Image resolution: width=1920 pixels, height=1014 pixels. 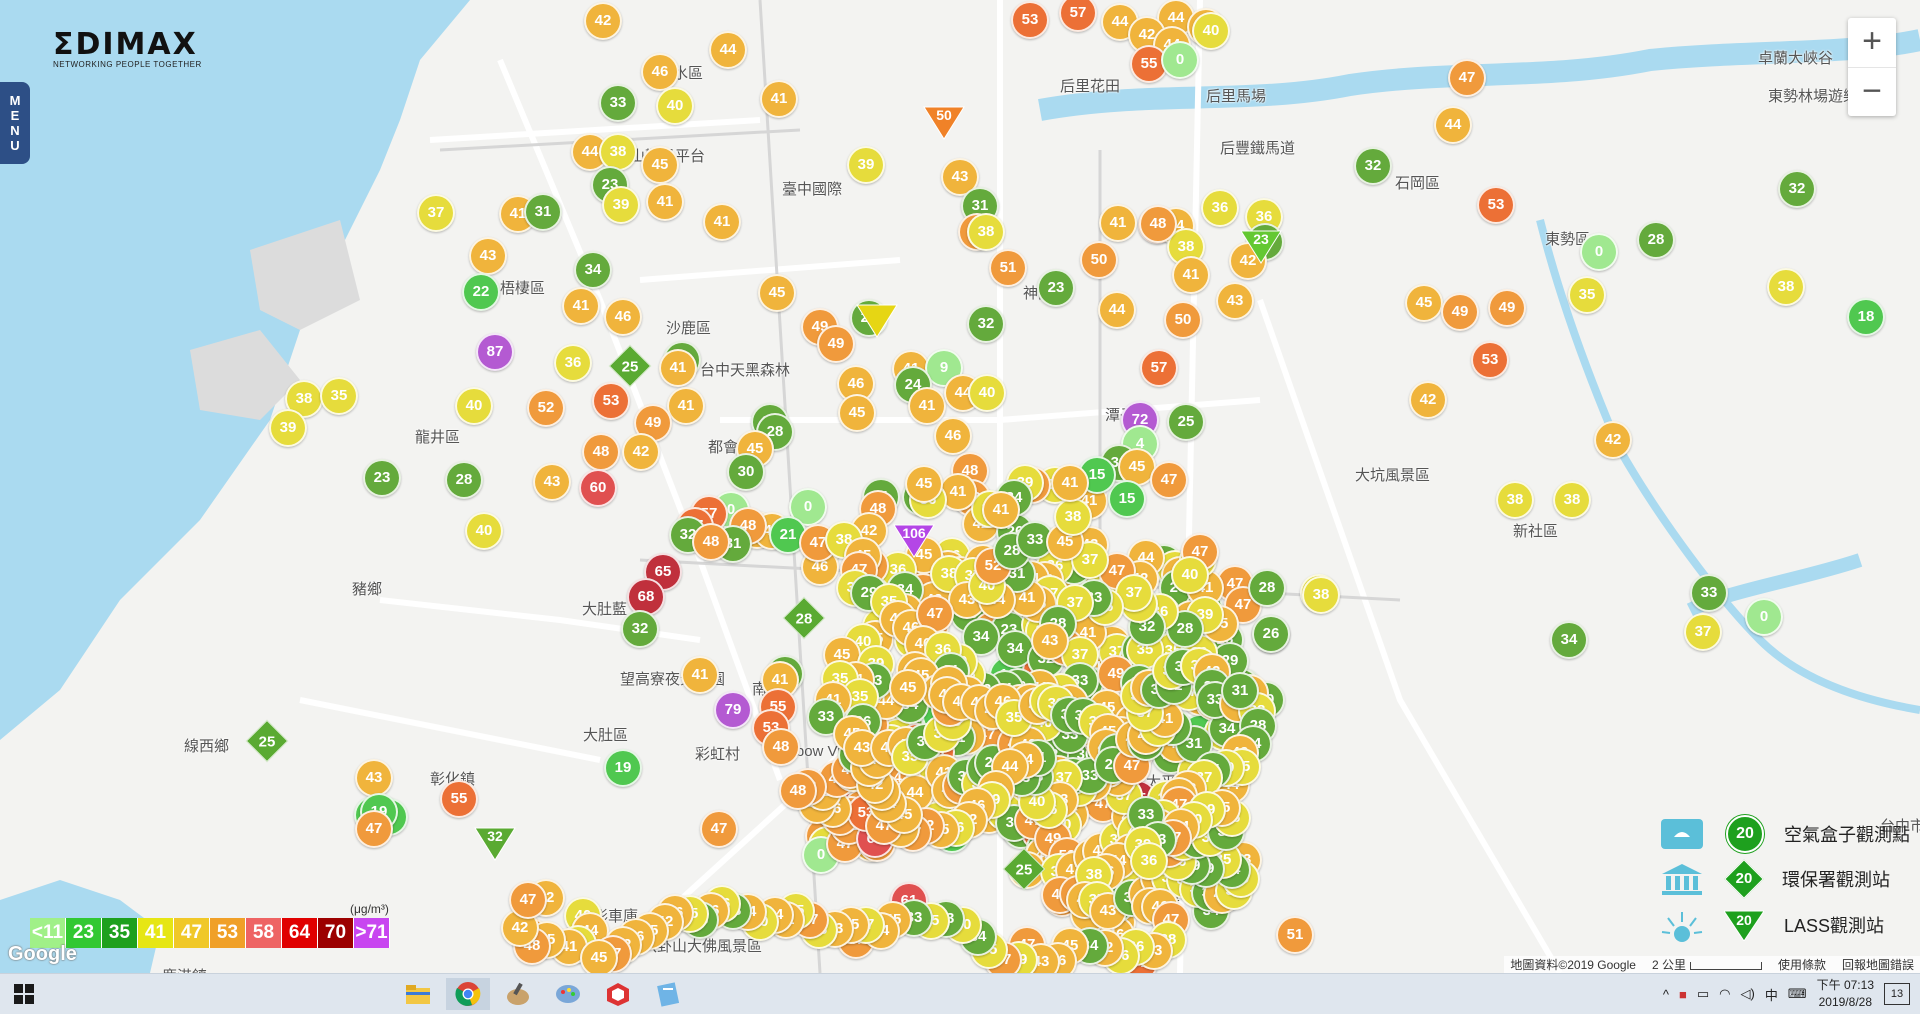 I want to click on lass-station-marker: 50, so click(x=944, y=123).